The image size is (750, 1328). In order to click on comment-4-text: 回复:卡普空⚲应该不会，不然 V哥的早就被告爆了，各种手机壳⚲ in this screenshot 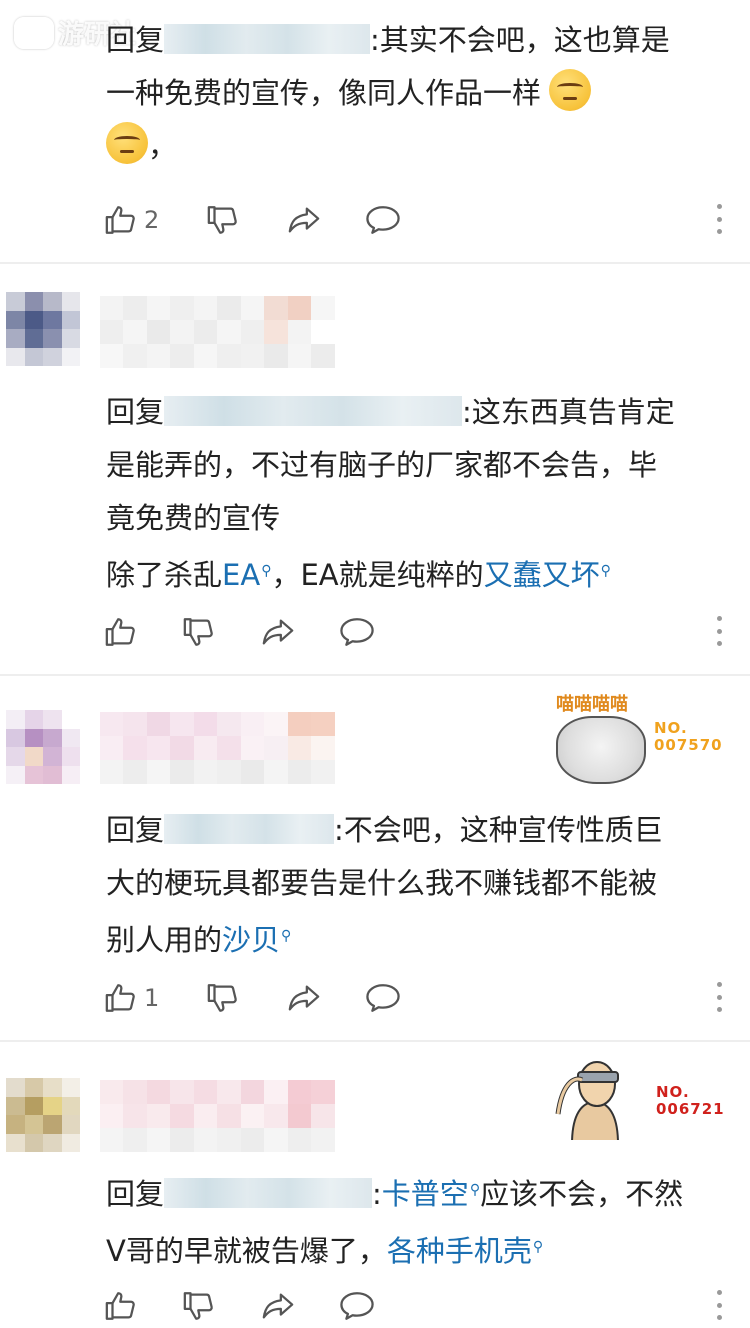, I will do `click(421, 1221)`.